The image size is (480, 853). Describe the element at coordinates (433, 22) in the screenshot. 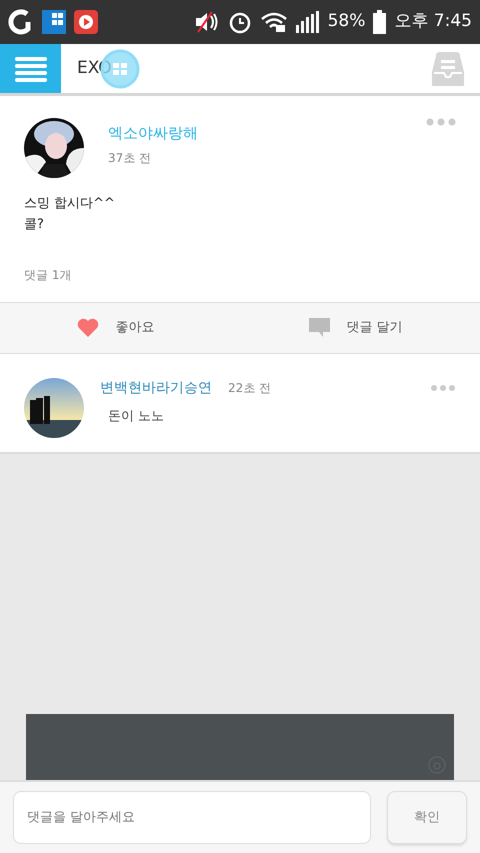

I see `clock: 오후 7:45` at that location.